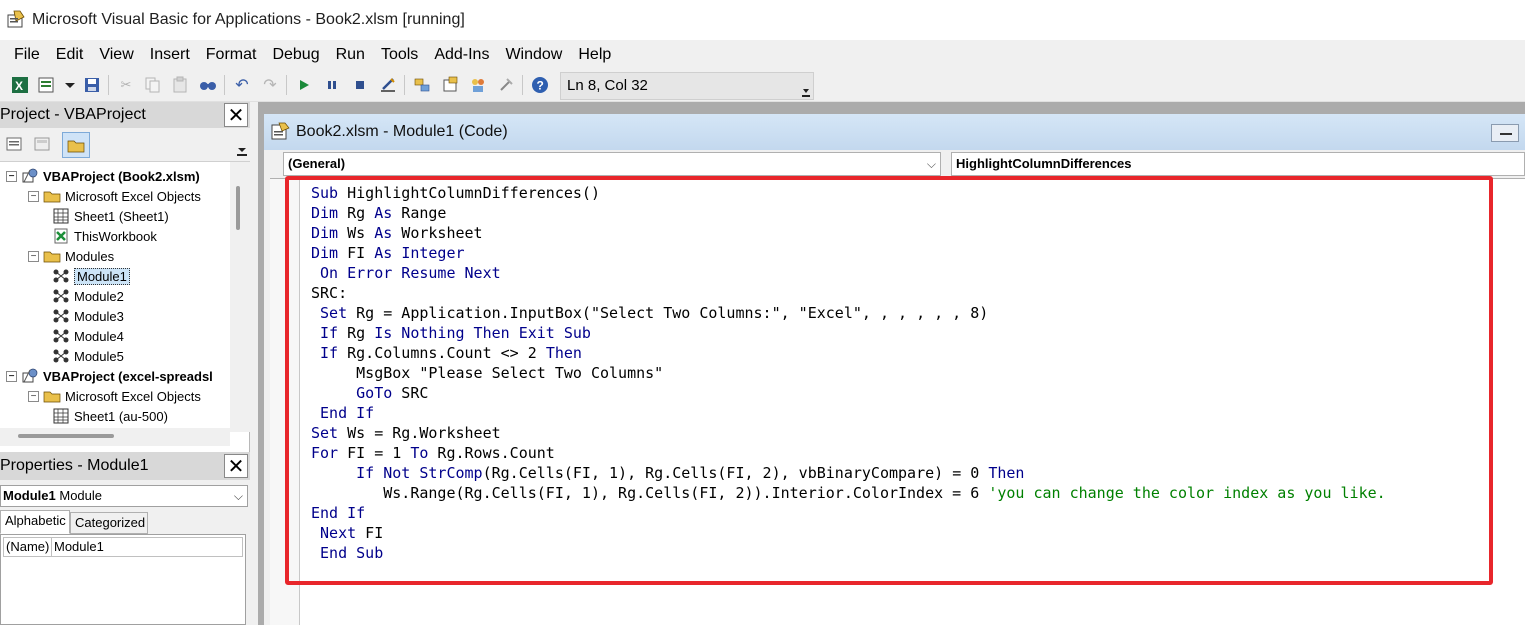 The height and width of the screenshot is (625, 1525). What do you see at coordinates (506, 85) in the screenshot?
I see `toolbox-icon` at bounding box center [506, 85].